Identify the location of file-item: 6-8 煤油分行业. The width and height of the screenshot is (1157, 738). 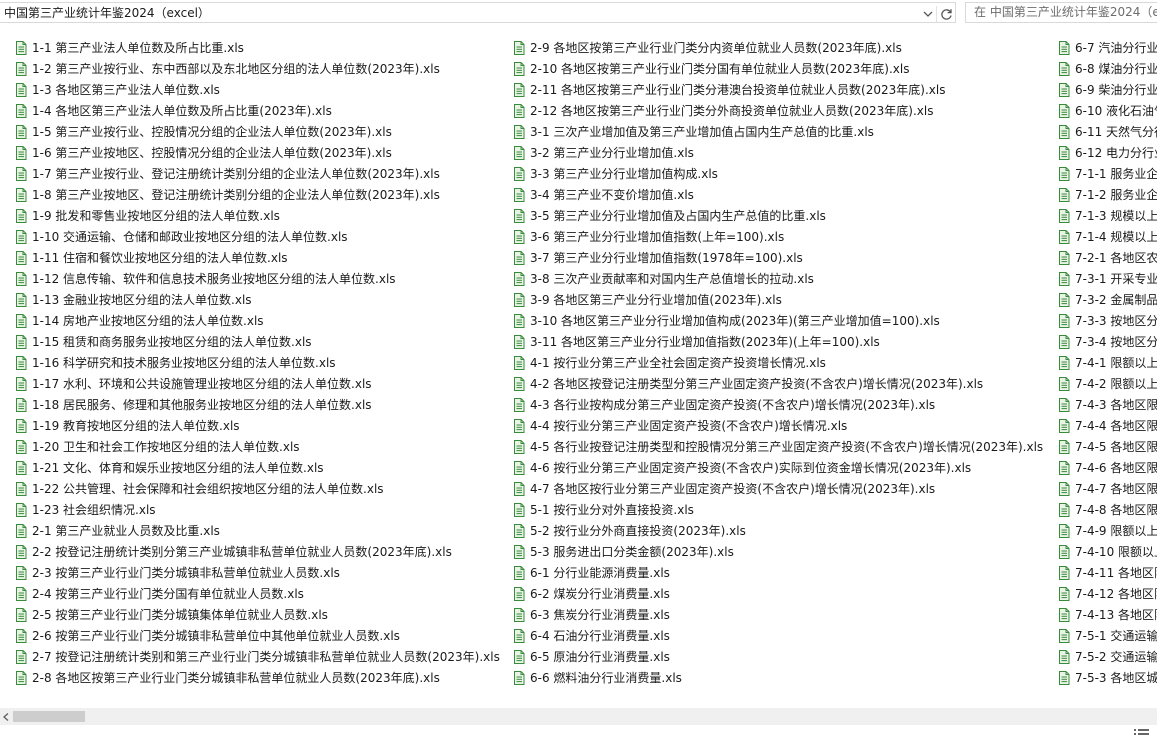
(1106, 68).